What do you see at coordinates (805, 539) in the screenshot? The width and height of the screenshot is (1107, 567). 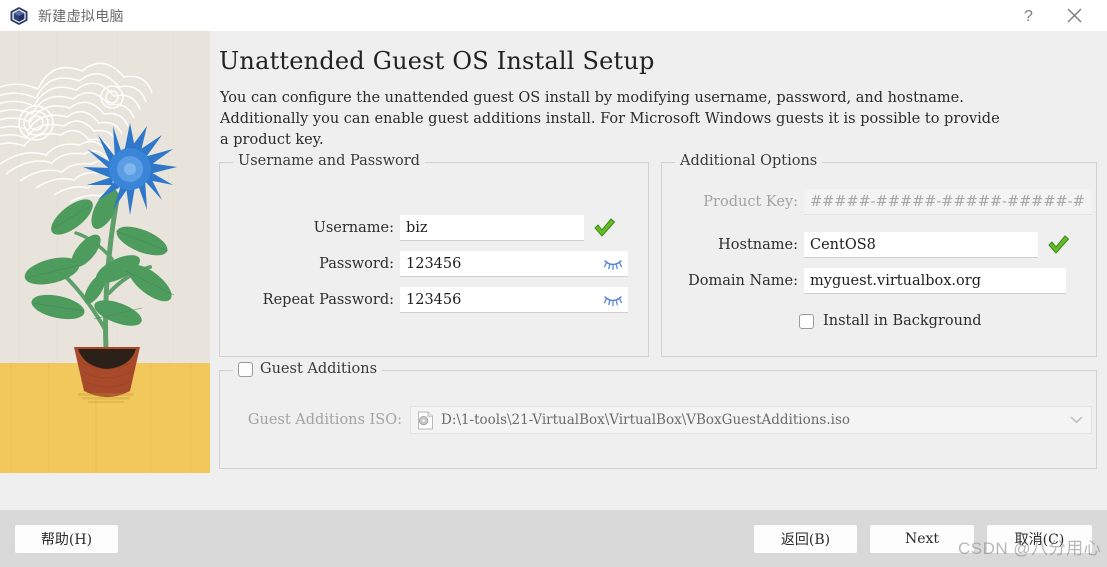 I see `back-button: 返回(B)` at bounding box center [805, 539].